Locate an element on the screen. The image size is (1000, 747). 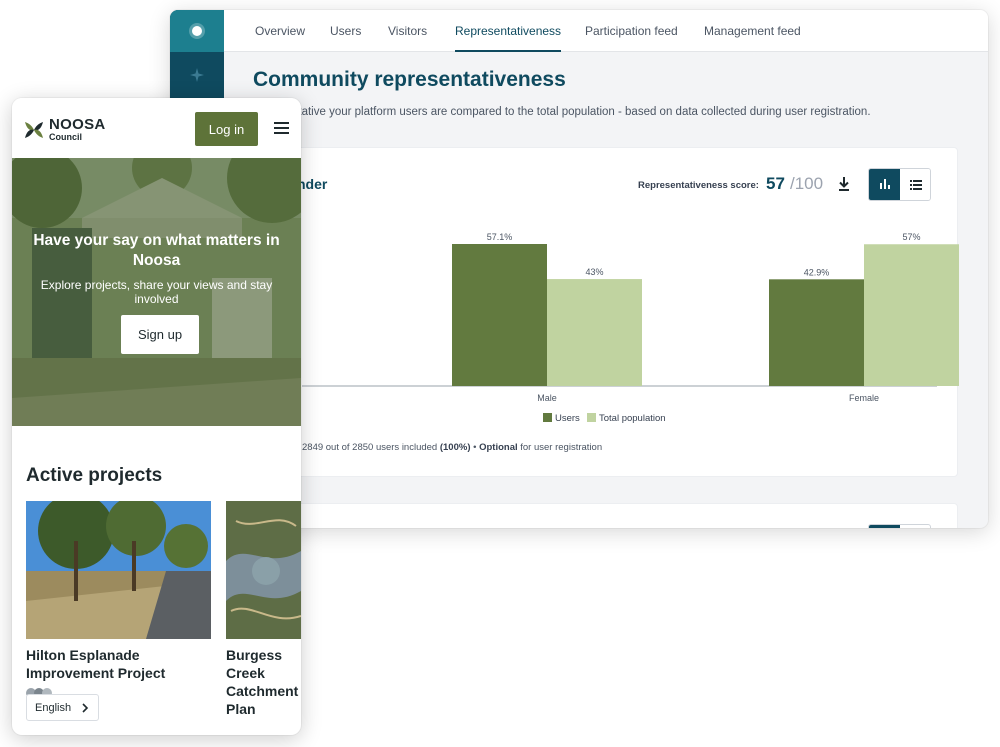
score-value: 57 is located at coordinates (775, 183).